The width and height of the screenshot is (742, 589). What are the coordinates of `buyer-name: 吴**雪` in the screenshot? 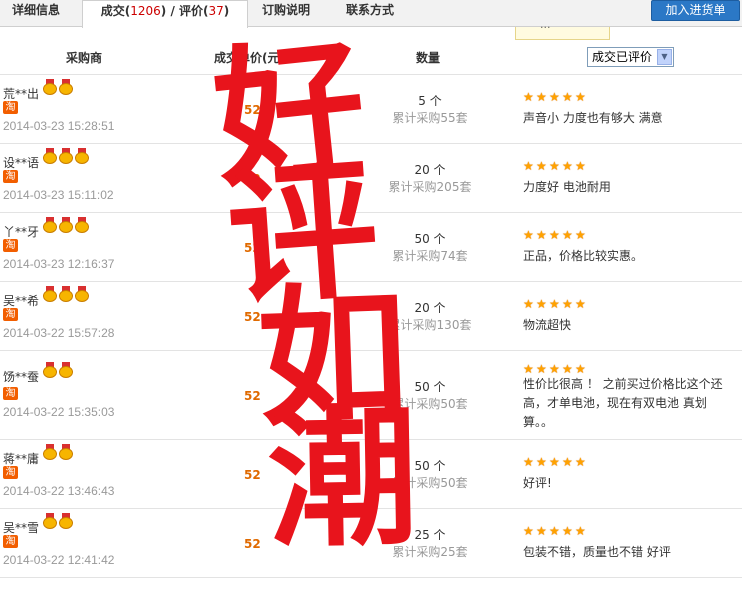 It's located at (21, 527).